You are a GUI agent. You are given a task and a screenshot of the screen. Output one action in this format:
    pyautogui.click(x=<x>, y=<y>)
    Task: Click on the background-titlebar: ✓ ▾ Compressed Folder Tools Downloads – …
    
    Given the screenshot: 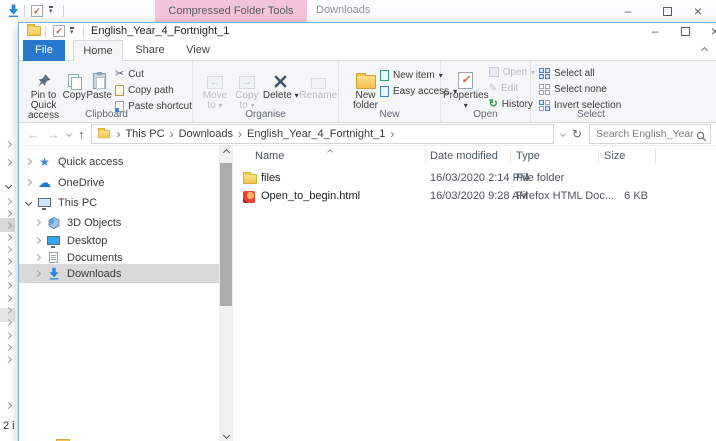 What is the action you would take?
    pyautogui.click(x=358, y=11)
    